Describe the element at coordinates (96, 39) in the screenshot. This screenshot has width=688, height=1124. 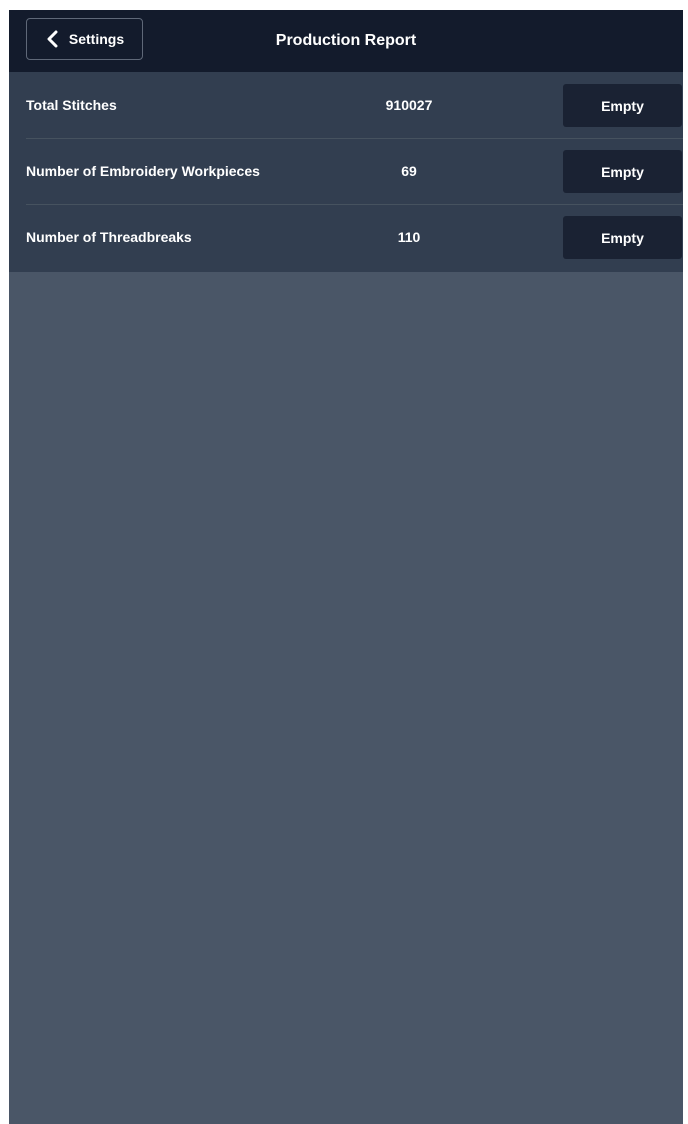
I see `back-button-label: Settings` at that location.